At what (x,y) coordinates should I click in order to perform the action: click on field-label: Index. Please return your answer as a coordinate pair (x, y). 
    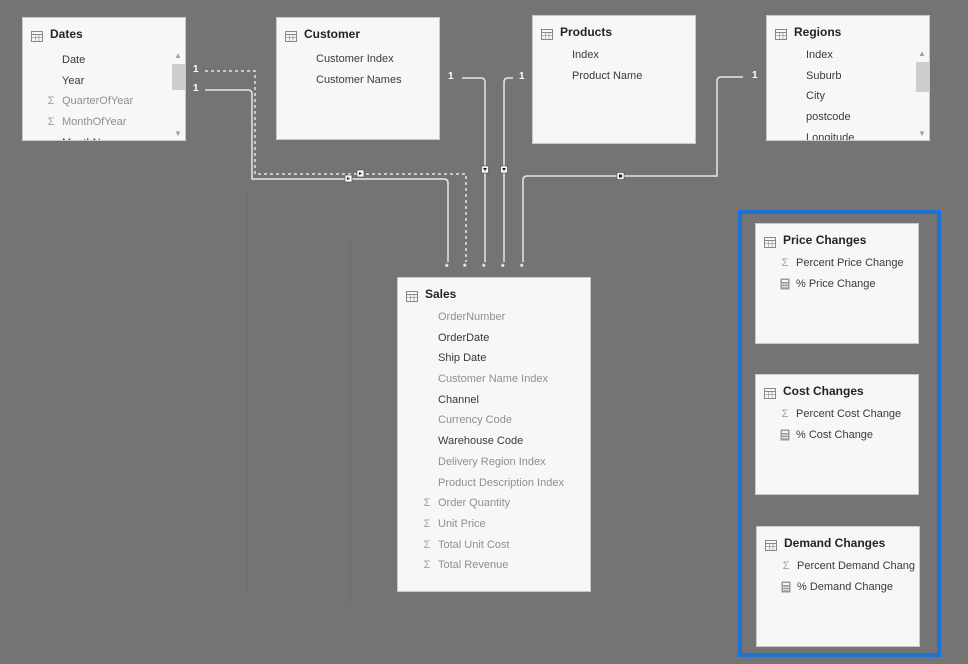
    Looking at the image, I should click on (819, 55).